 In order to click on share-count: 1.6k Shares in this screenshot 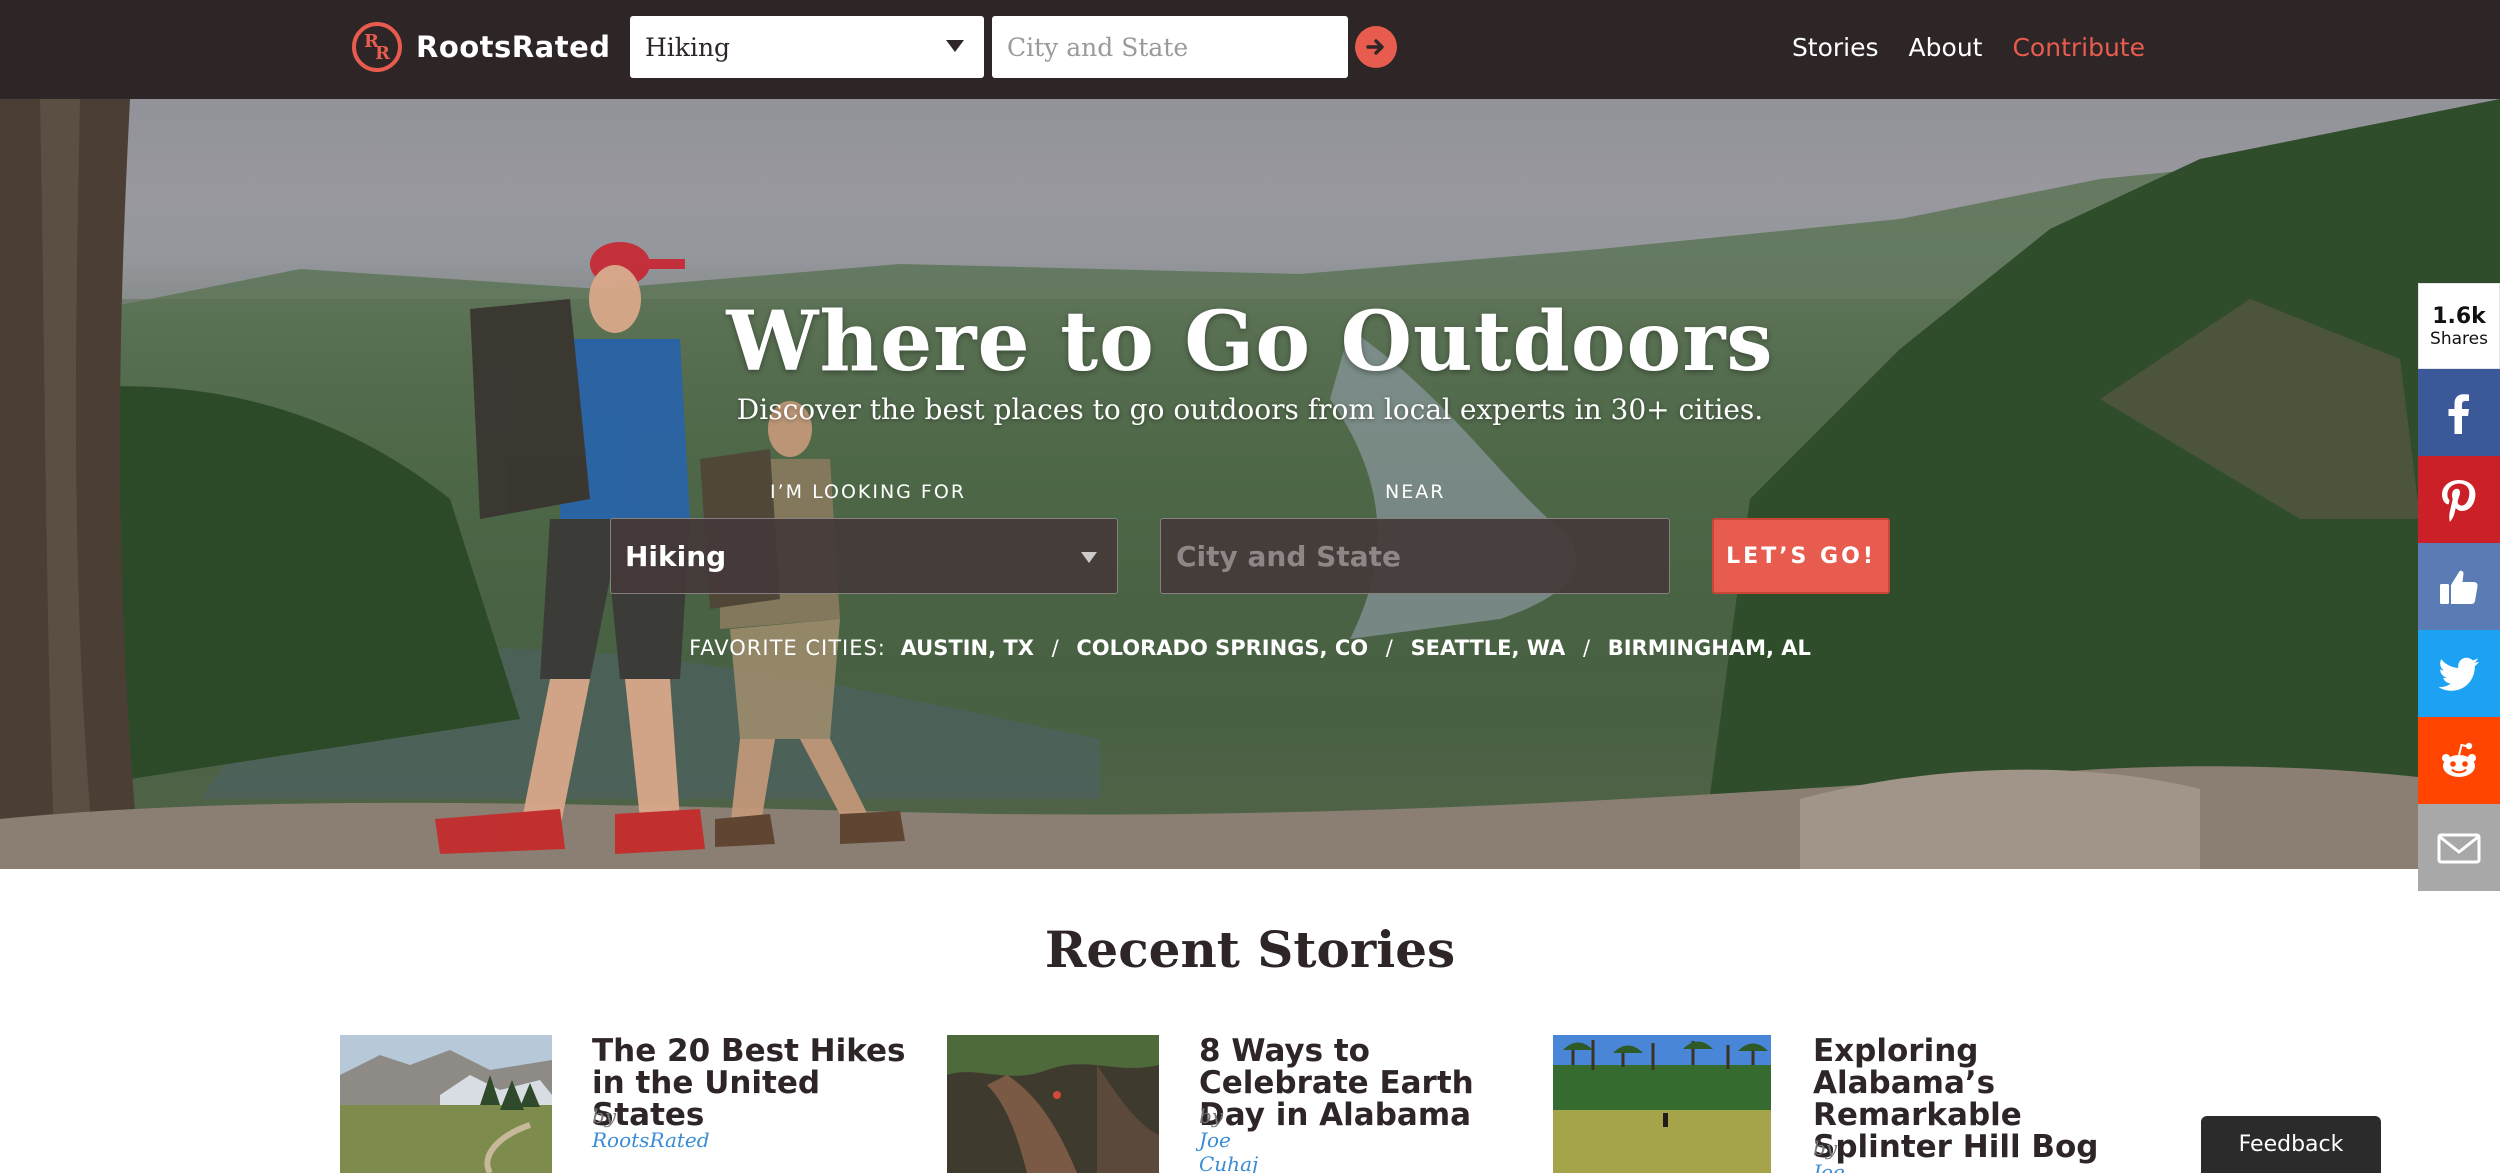, I will do `click(2459, 326)`.